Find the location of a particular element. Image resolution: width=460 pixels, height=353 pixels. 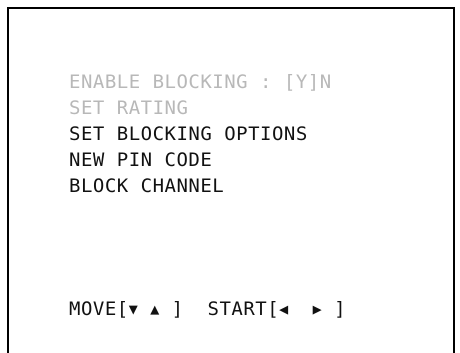

move-hint-close: ] is located at coordinates (177, 309).